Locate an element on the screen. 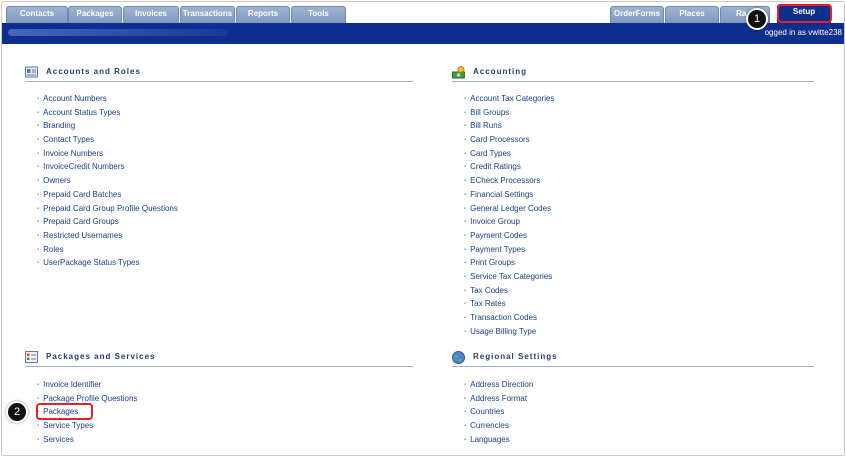  accounting-link: Tax Codes is located at coordinates (489, 290).